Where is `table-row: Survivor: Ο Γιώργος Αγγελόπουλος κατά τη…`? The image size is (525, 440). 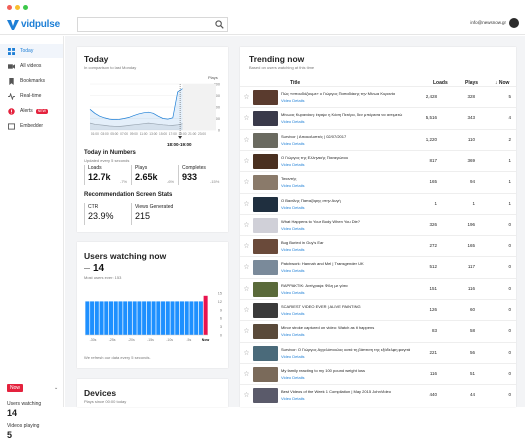
table-row: Survivor: Ο Γιώργος Αγγελόπουλος κατά τη… is located at coordinates (378, 352).